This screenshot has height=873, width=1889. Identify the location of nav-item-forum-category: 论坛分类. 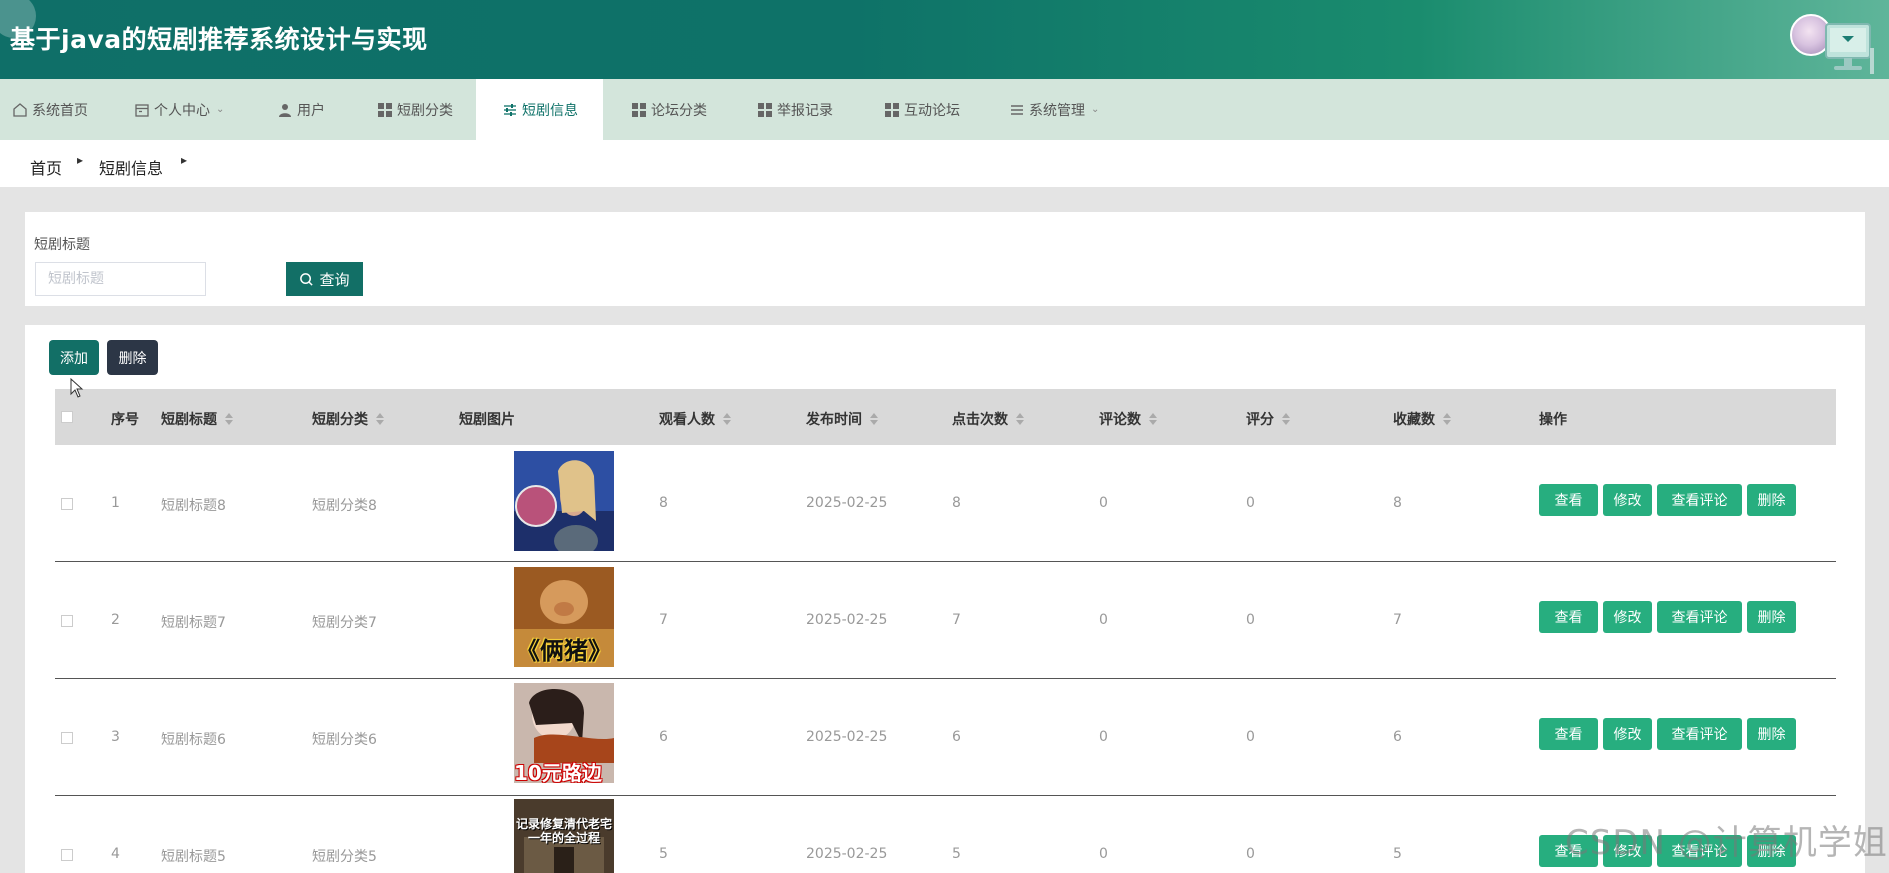
(669, 109).